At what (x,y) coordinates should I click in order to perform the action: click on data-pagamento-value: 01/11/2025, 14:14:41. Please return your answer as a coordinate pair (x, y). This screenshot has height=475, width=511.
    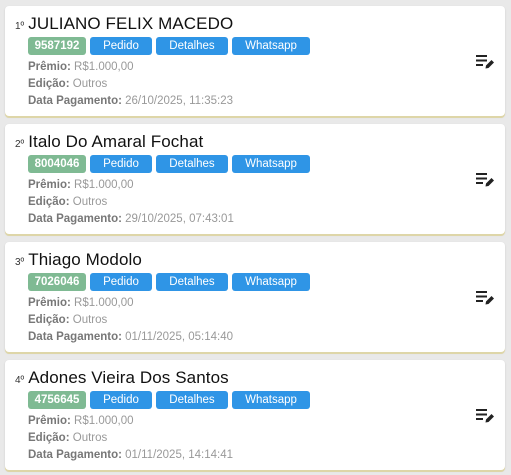
    Looking at the image, I should click on (179, 455).